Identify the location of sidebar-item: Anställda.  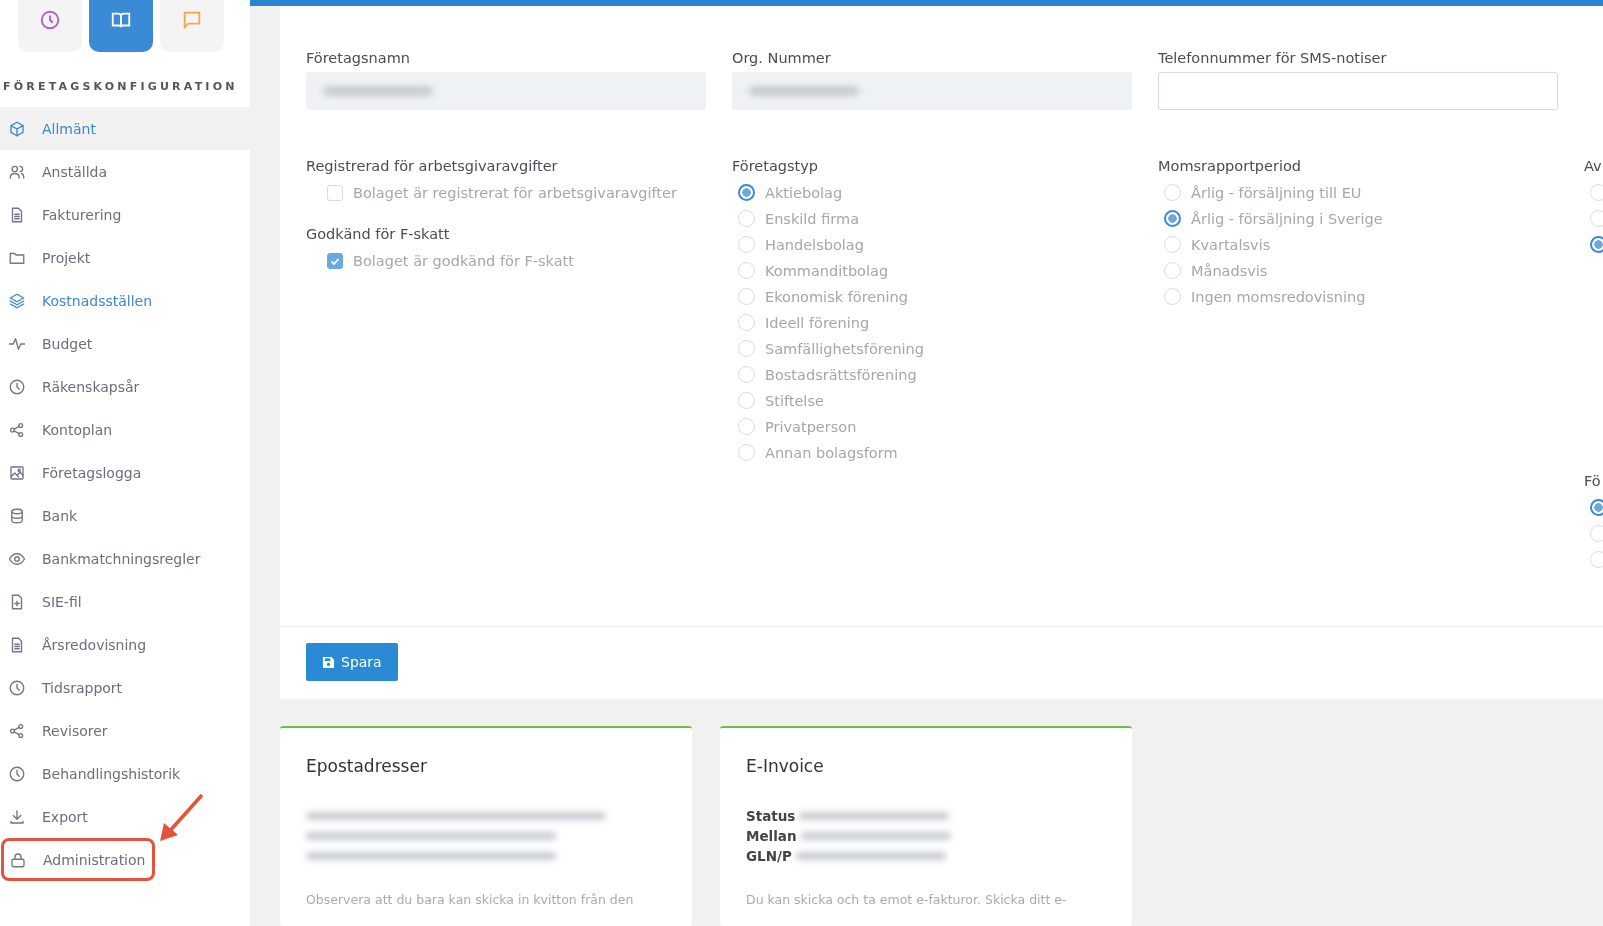
(125, 171).